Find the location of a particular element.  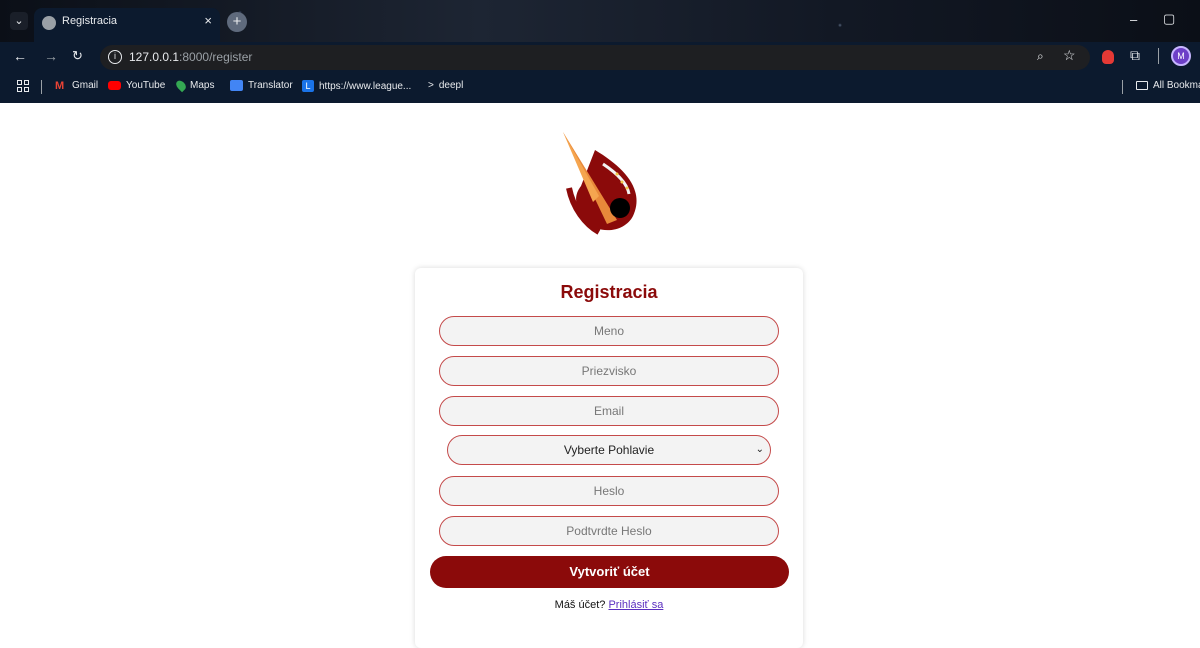

login-prompt: Máš účet? is located at coordinates (580, 605).